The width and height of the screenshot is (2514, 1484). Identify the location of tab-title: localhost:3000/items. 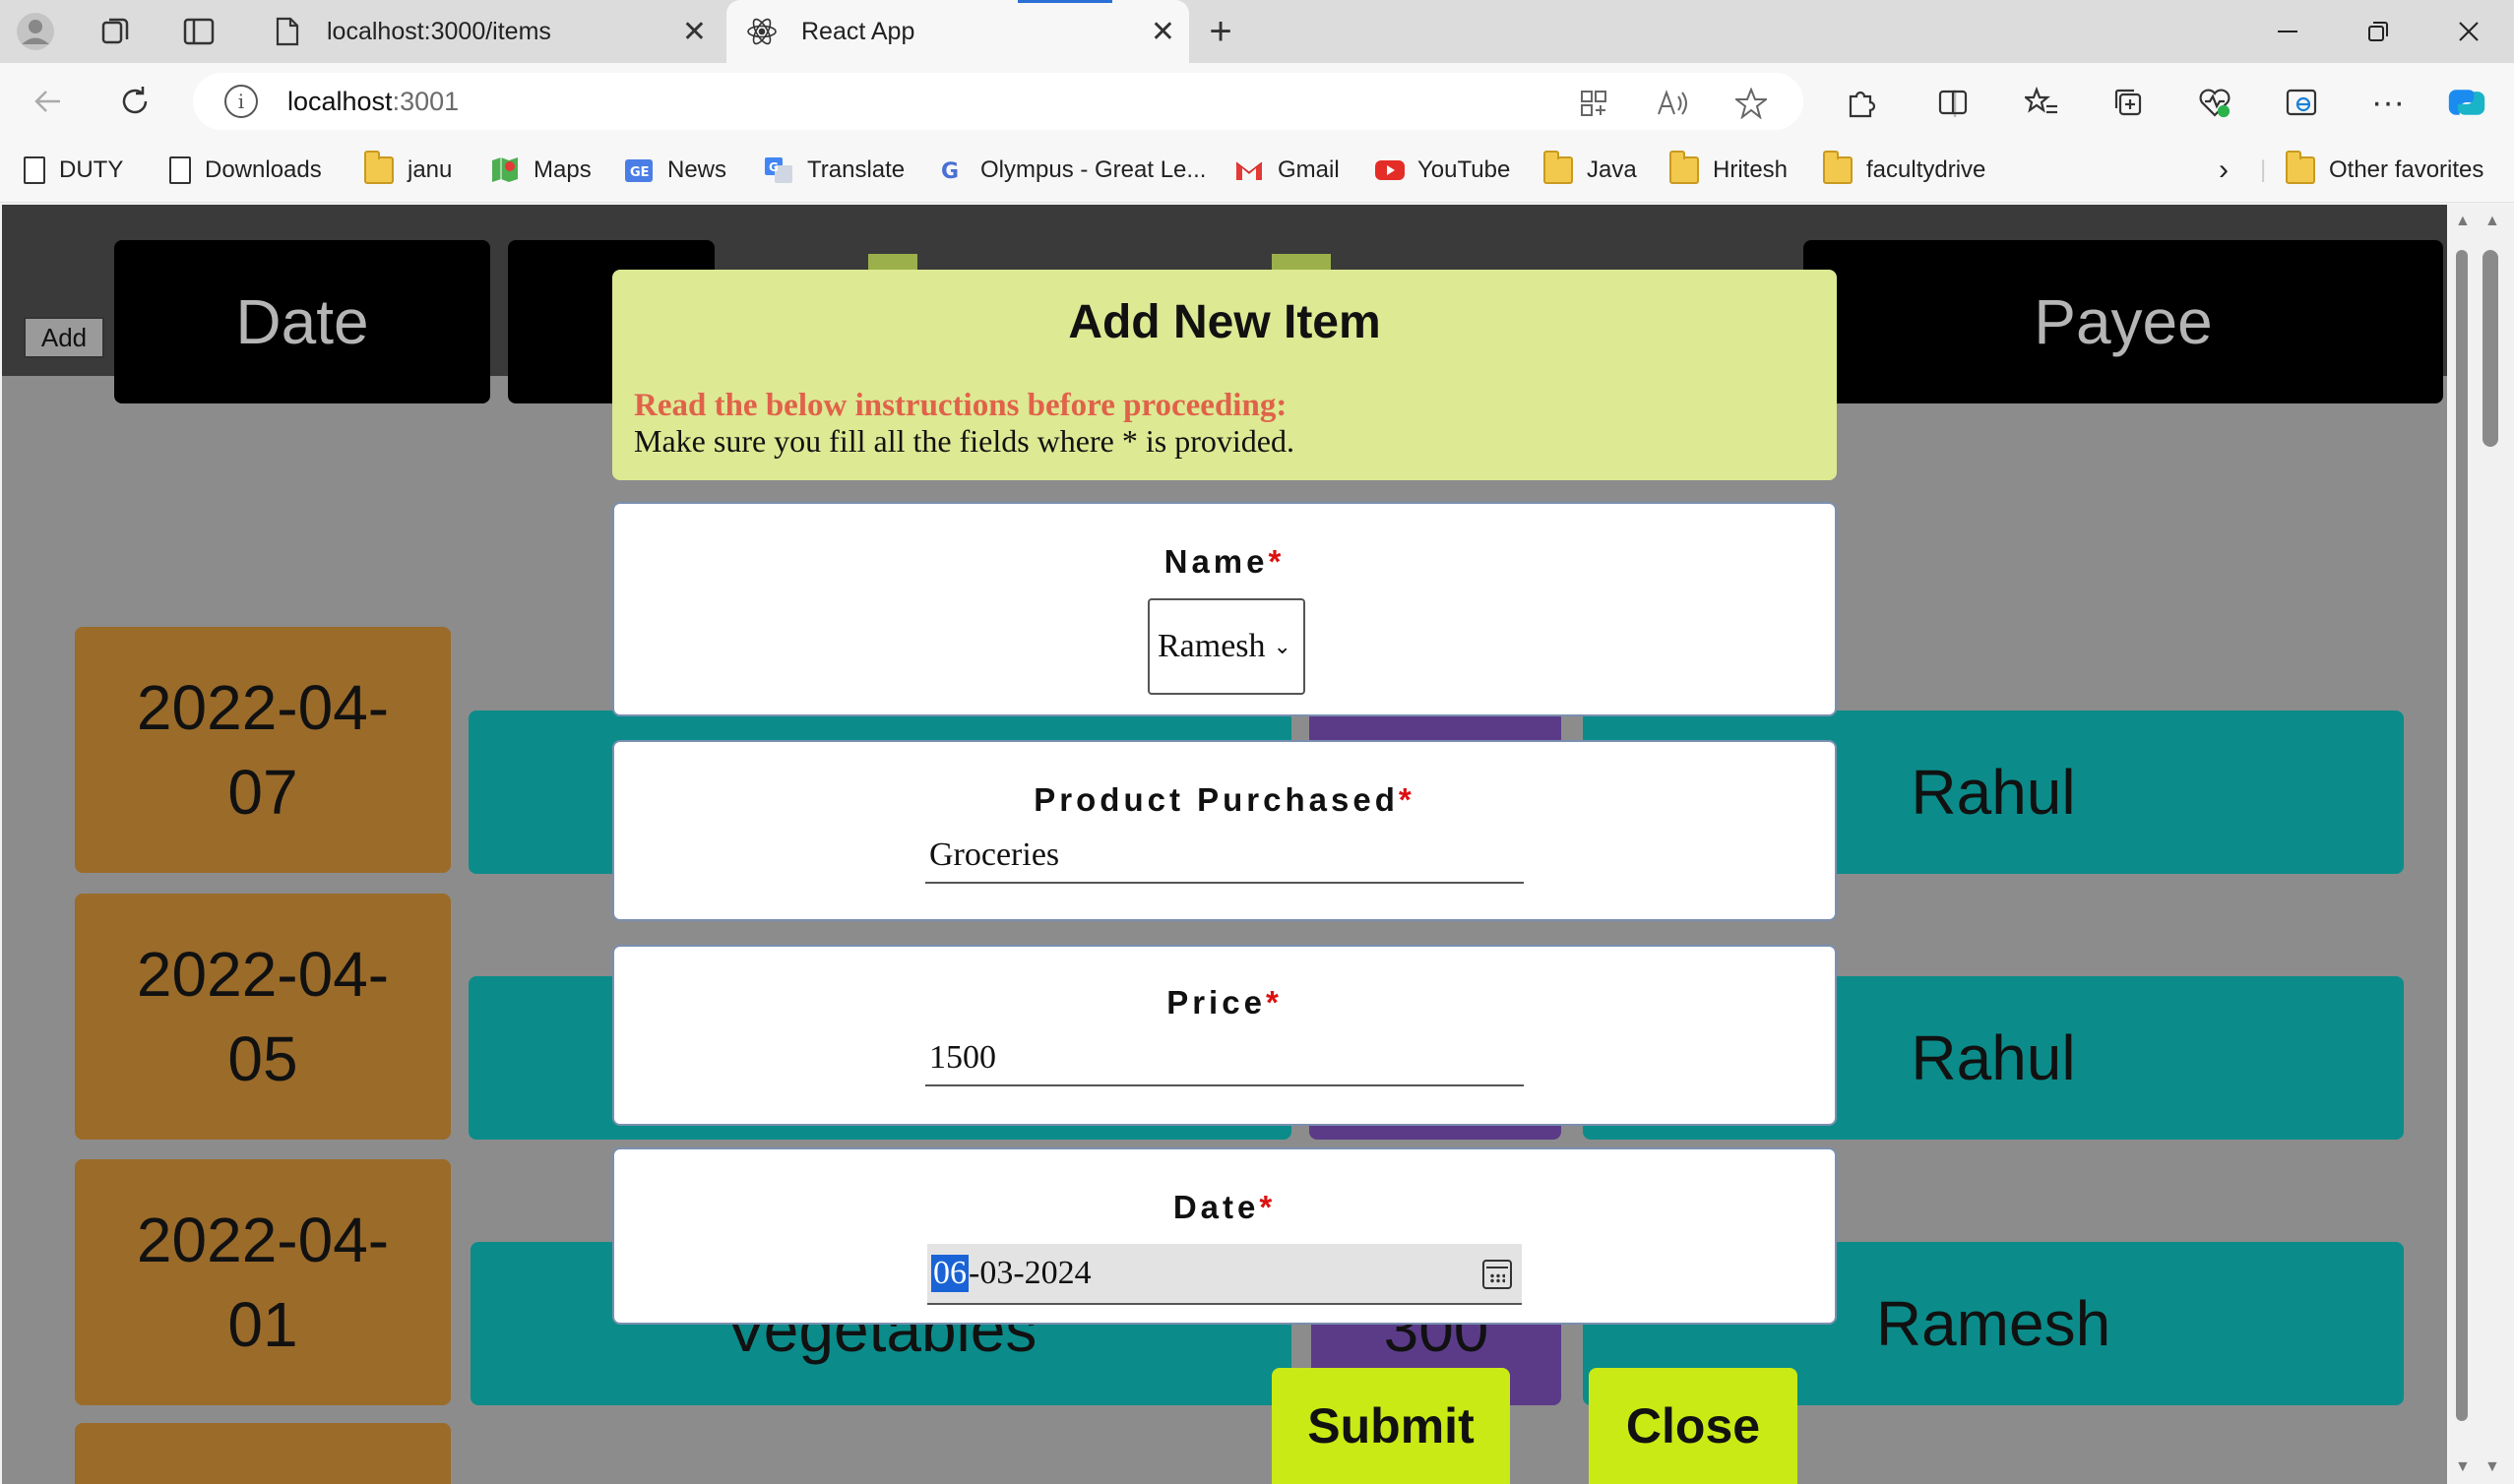
(439, 31).